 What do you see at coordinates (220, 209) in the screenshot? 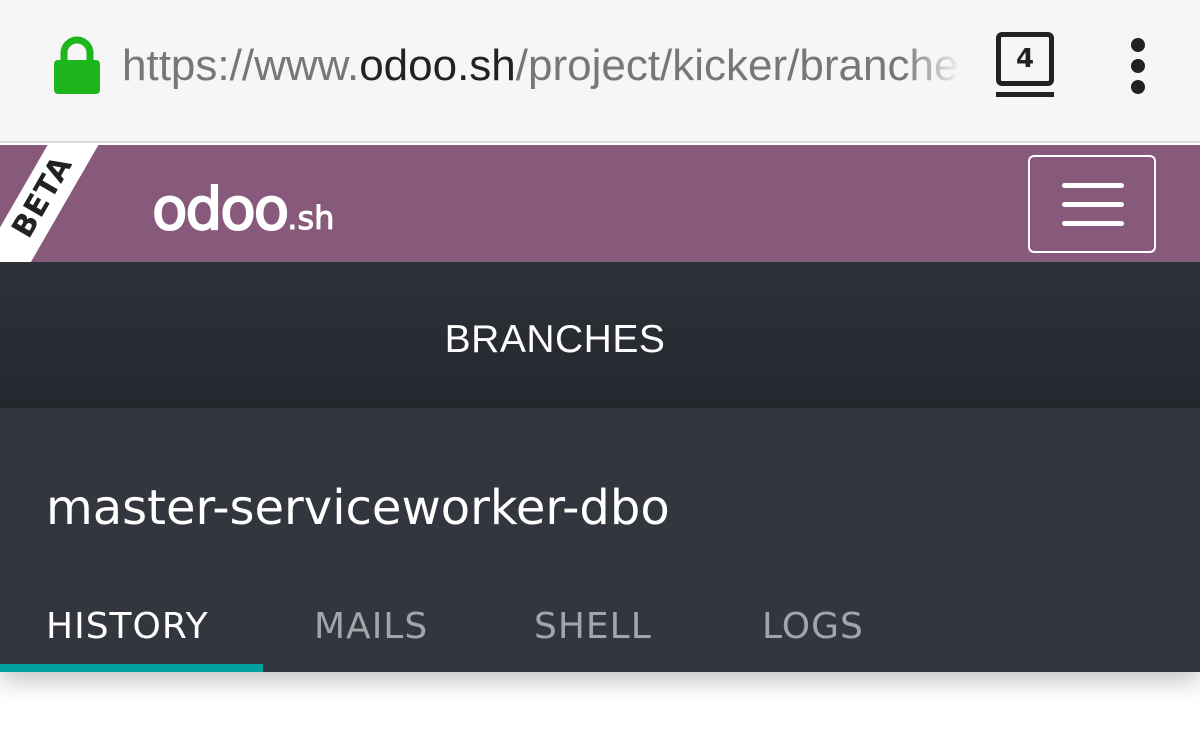
I see `logo-main: odoo` at bounding box center [220, 209].